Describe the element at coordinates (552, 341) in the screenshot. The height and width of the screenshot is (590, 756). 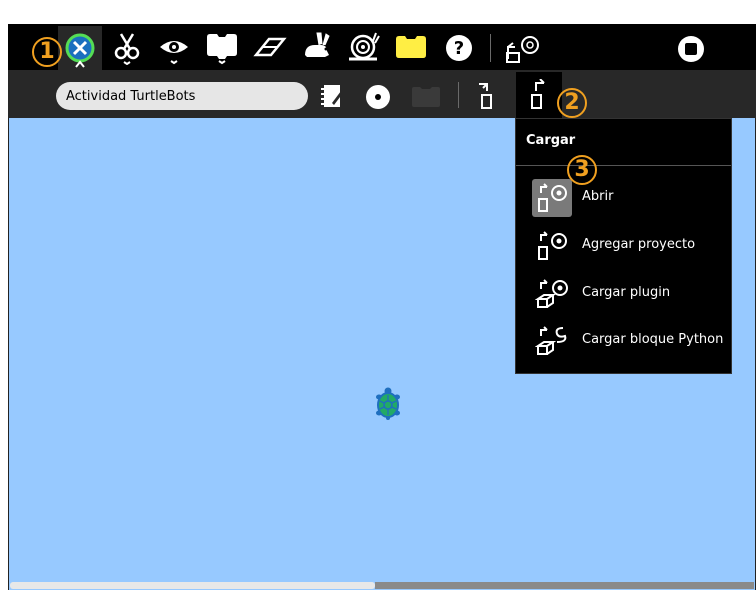
I see `load-python-icon` at that location.